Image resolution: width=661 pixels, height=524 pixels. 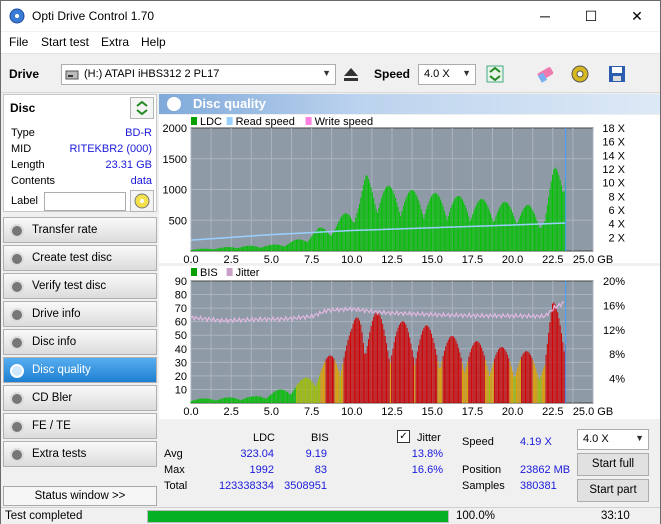 What do you see at coordinates (298, 516) in the screenshot?
I see `progress-bar` at bounding box center [298, 516].